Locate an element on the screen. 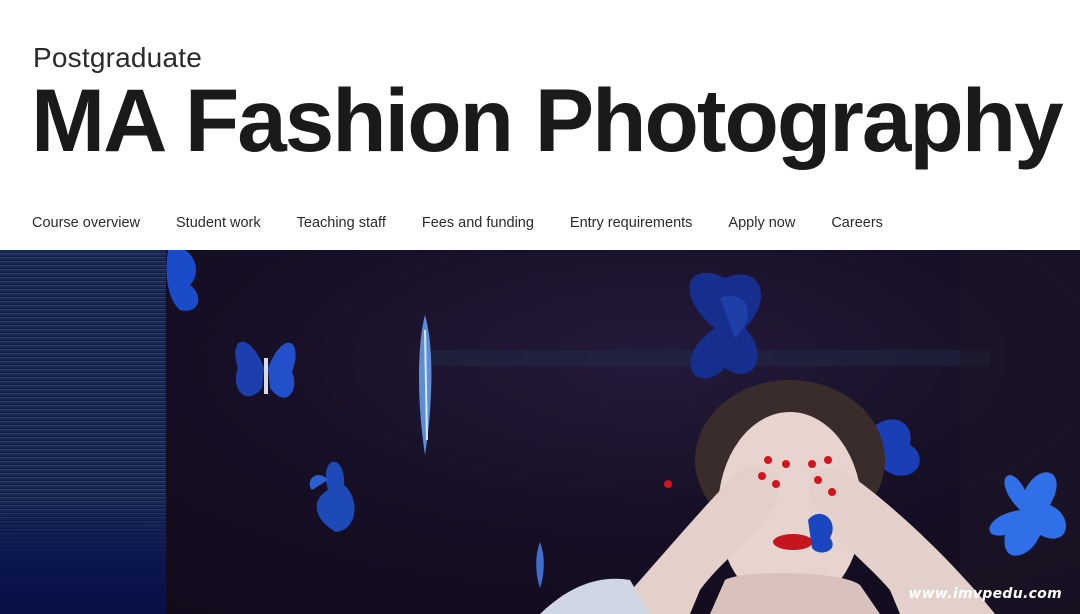 This screenshot has height=614, width=1080. watermark-text: www.imvpedu.com is located at coordinates (985, 594).